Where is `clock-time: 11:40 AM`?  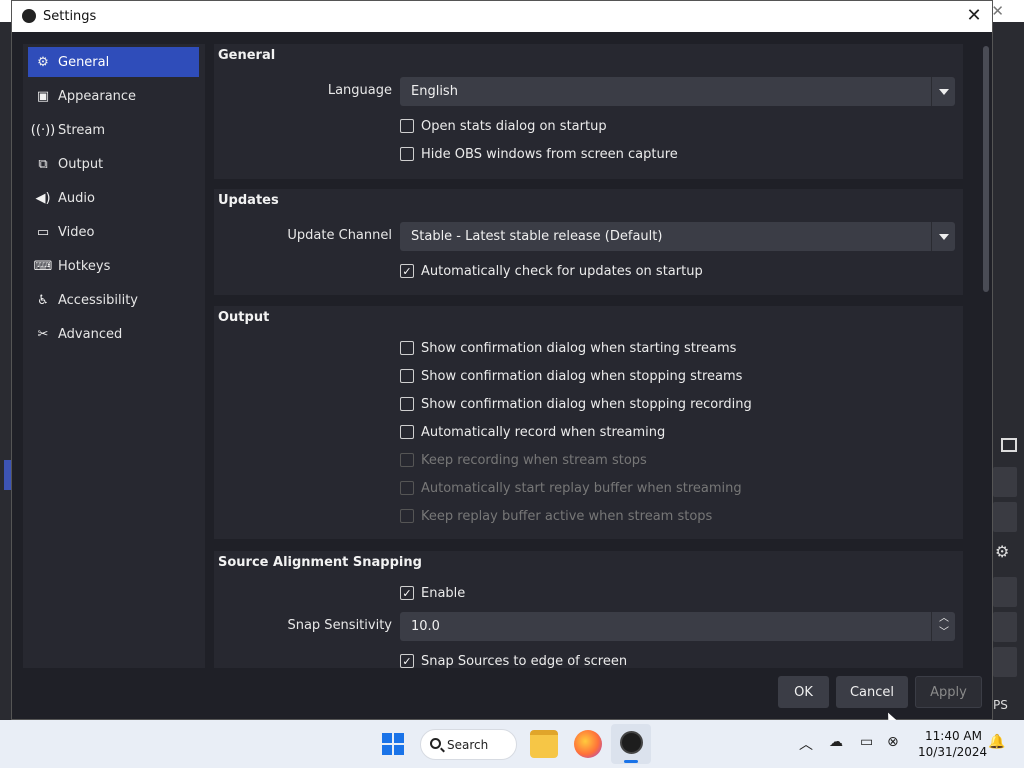
clock-time: 11:40 AM is located at coordinates (953, 736).